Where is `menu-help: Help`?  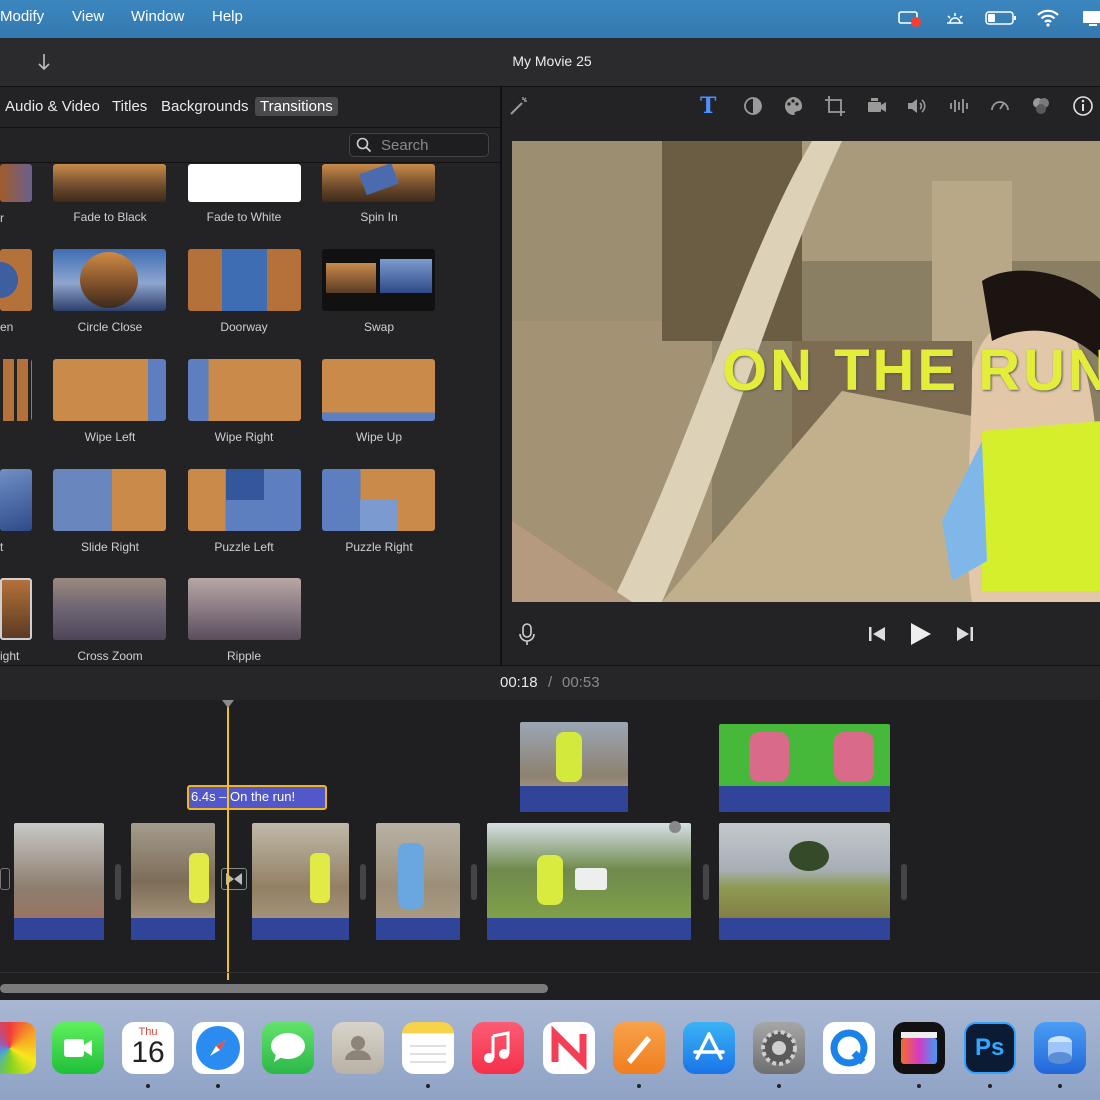
menu-help: Help is located at coordinates (227, 16).